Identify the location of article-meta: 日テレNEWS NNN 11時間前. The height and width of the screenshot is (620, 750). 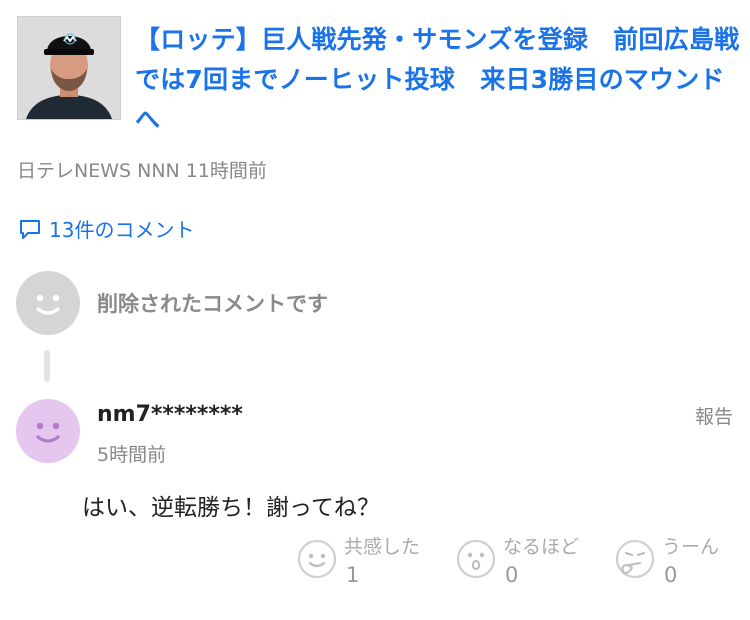
(145, 169).